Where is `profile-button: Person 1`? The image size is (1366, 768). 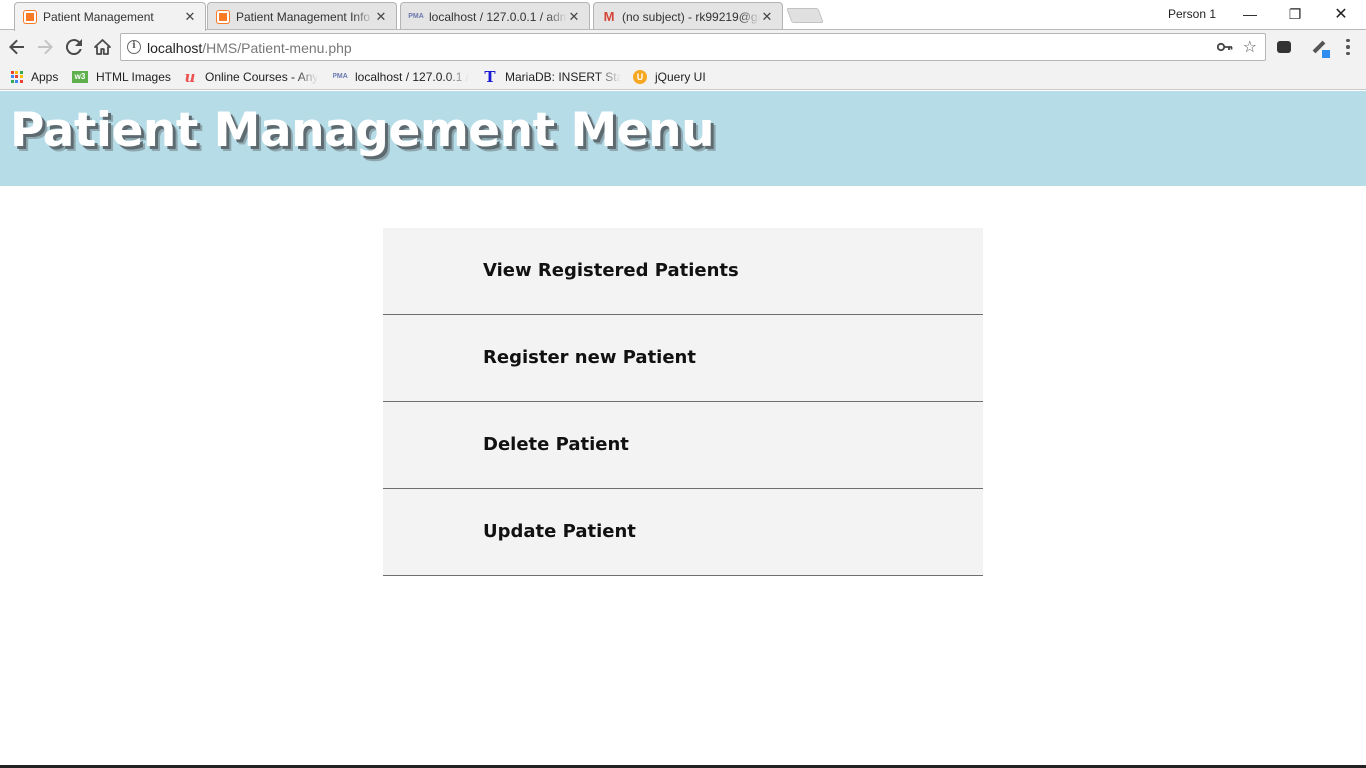
profile-button: Person 1 is located at coordinates (1192, 14).